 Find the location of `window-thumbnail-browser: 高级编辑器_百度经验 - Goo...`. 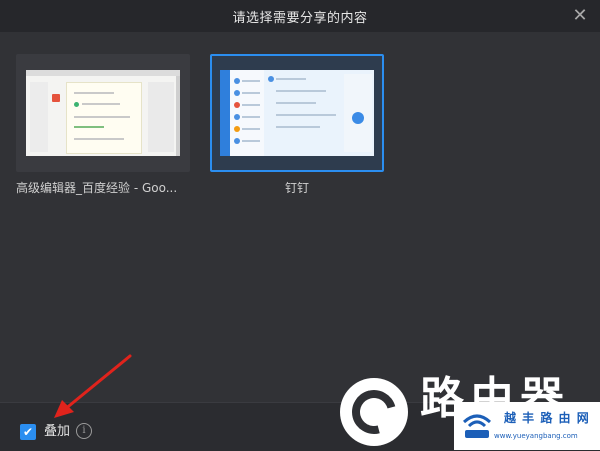

window-thumbnail-browser: 高级编辑器_百度经验 - Goo... is located at coordinates (103, 125).